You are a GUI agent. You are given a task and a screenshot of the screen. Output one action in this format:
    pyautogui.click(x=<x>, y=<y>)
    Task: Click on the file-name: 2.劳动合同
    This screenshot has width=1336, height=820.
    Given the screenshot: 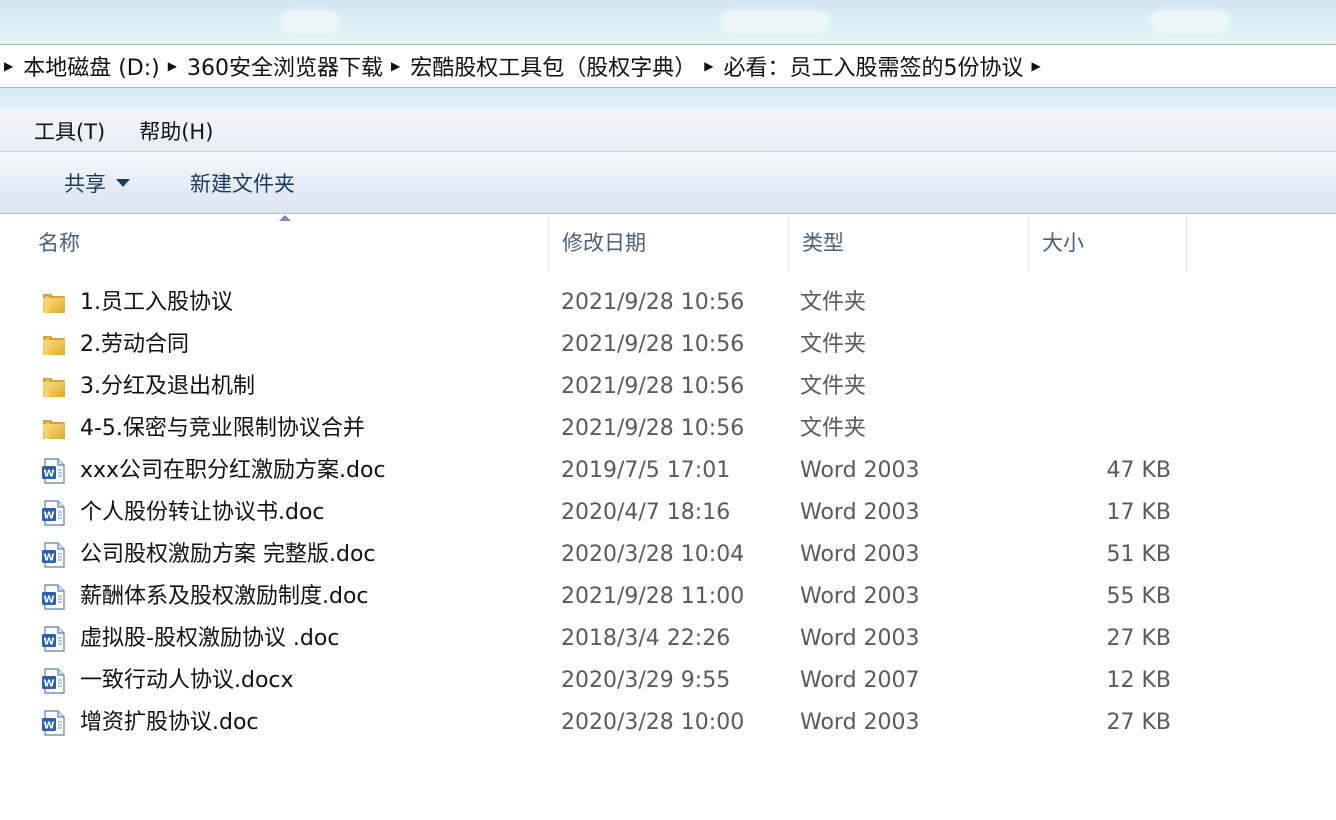 What is the action you would take?
    pyautogui.click(x=134, y=344)
    